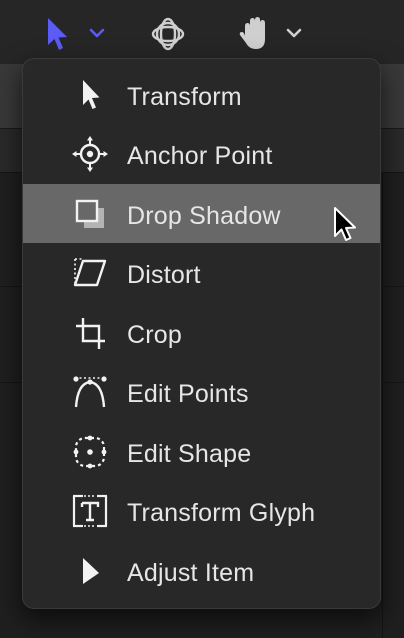  I want to click on menu-item-label: Edit Shape, so click(189, 454).